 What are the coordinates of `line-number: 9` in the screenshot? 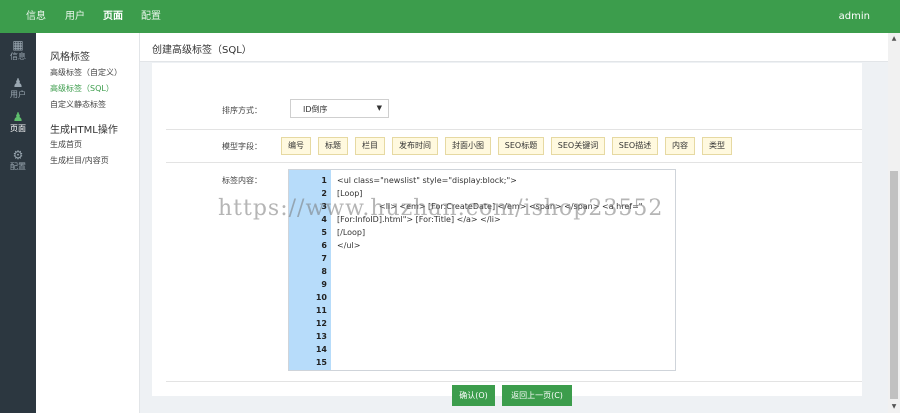 It's located at (324, 284).